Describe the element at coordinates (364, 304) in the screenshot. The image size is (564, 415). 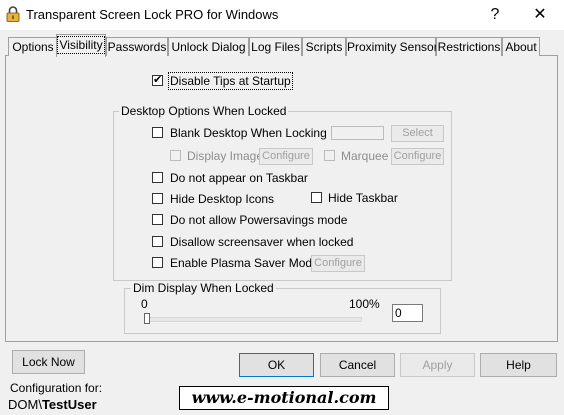
I see `dim-max-label: 100%` at that location.